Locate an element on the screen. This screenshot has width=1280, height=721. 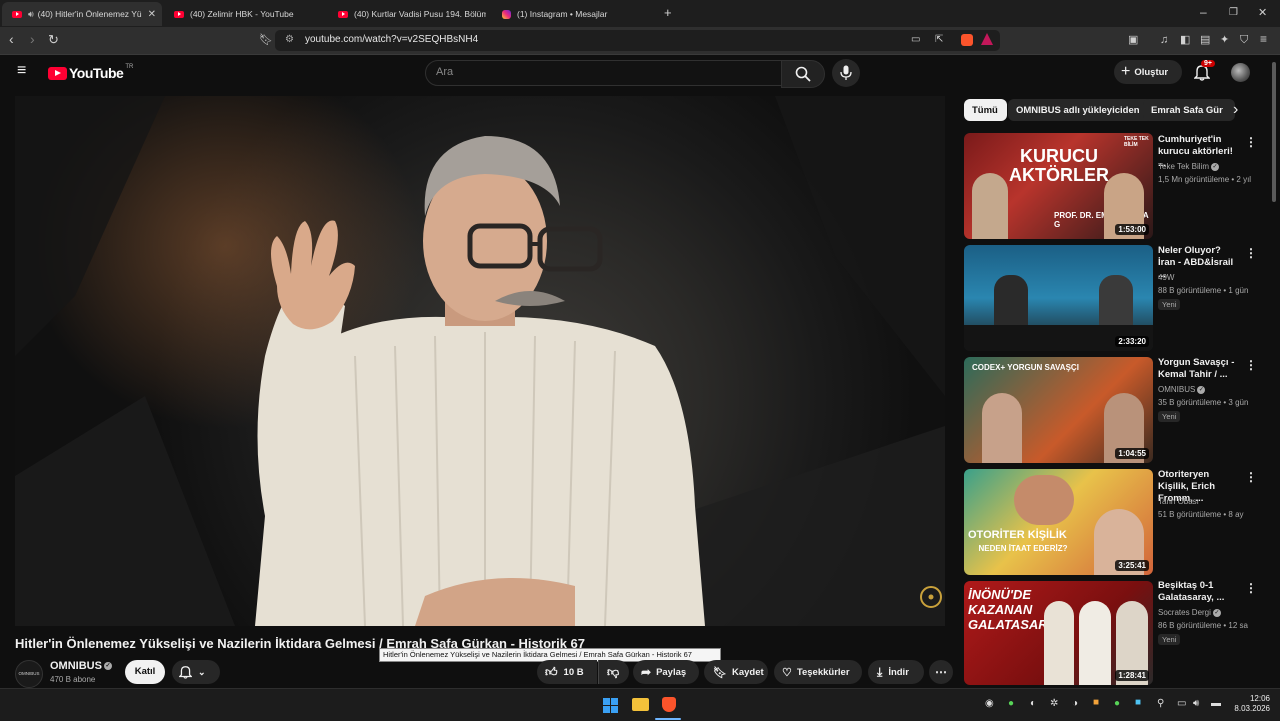
recommendation-channel: 49W is located at coordinates (1166, 277).